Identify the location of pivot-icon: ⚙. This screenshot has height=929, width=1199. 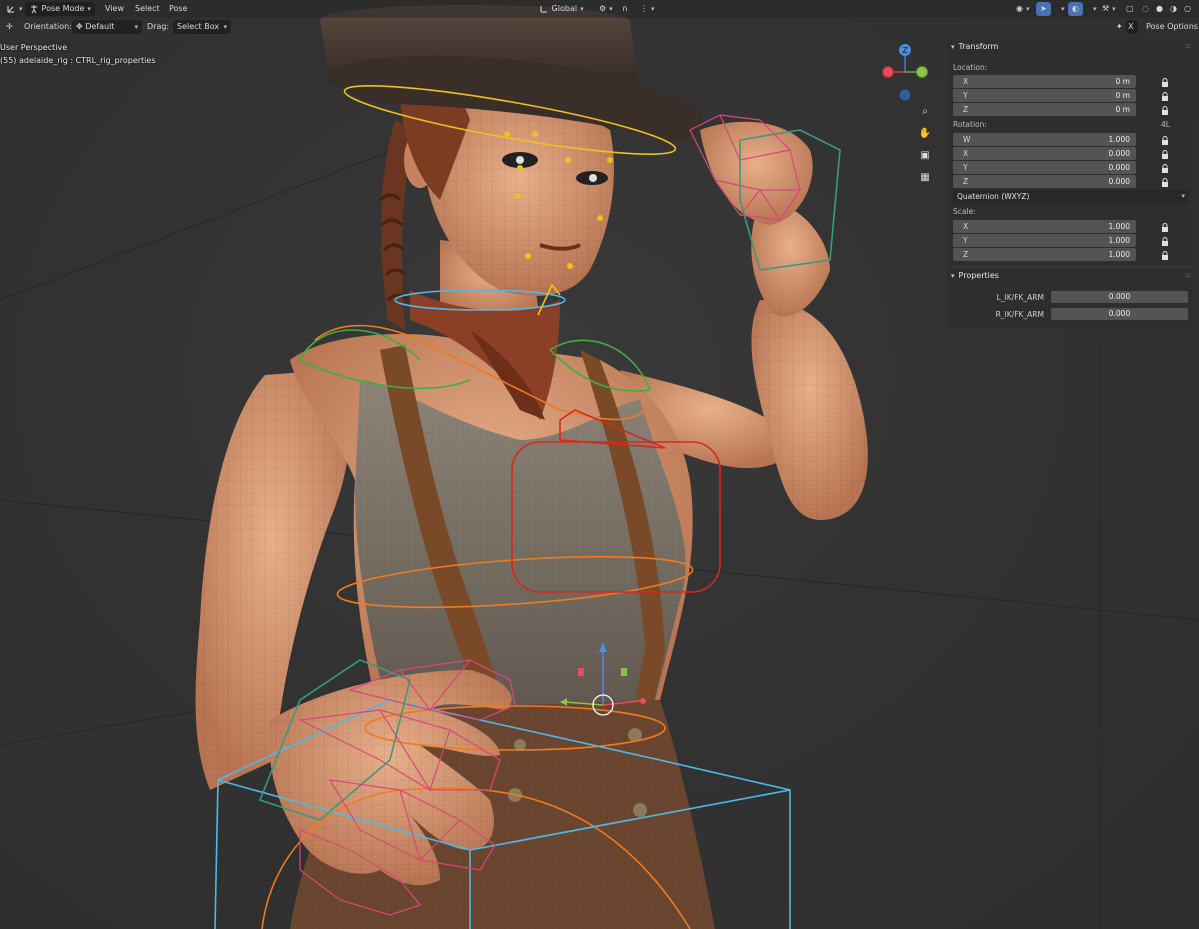
(603, 8).